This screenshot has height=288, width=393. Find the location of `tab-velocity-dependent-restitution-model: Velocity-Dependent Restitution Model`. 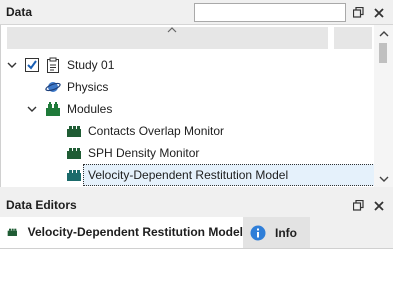

tab-velocity-dependent-restitution-model: Velocity-Dependent Restitution Model is located at coordinates (121, 232).